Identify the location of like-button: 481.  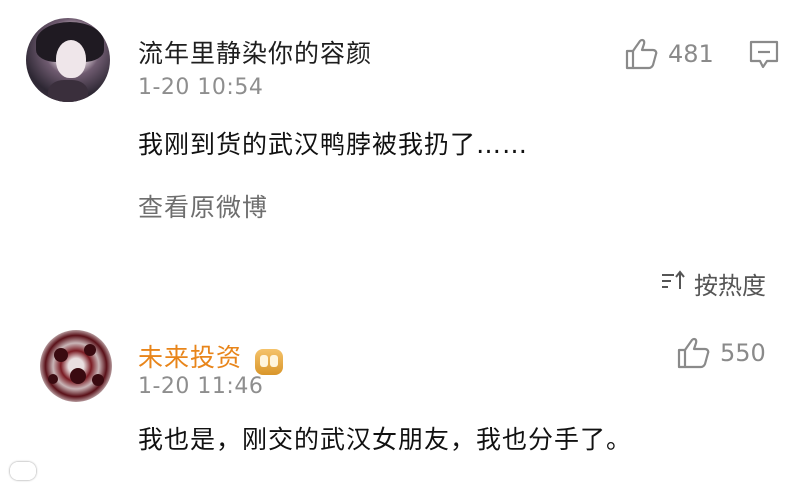
(669, 54).